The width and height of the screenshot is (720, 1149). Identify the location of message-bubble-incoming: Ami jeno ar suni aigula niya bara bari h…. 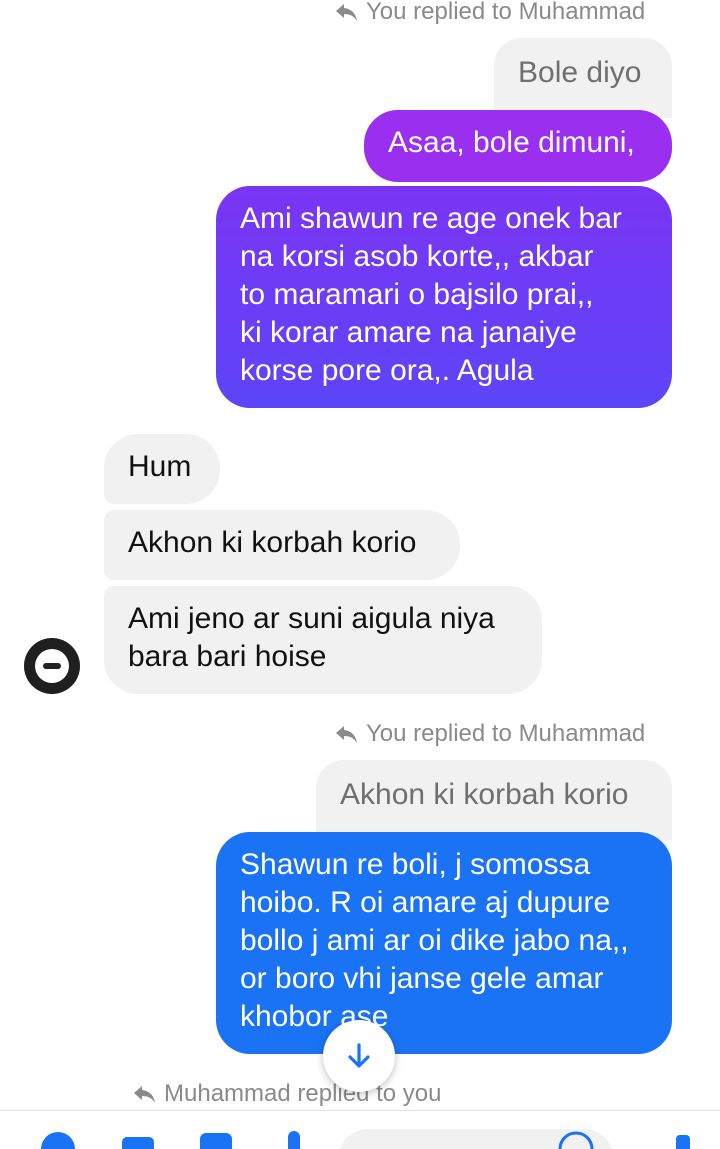
(323, 640).